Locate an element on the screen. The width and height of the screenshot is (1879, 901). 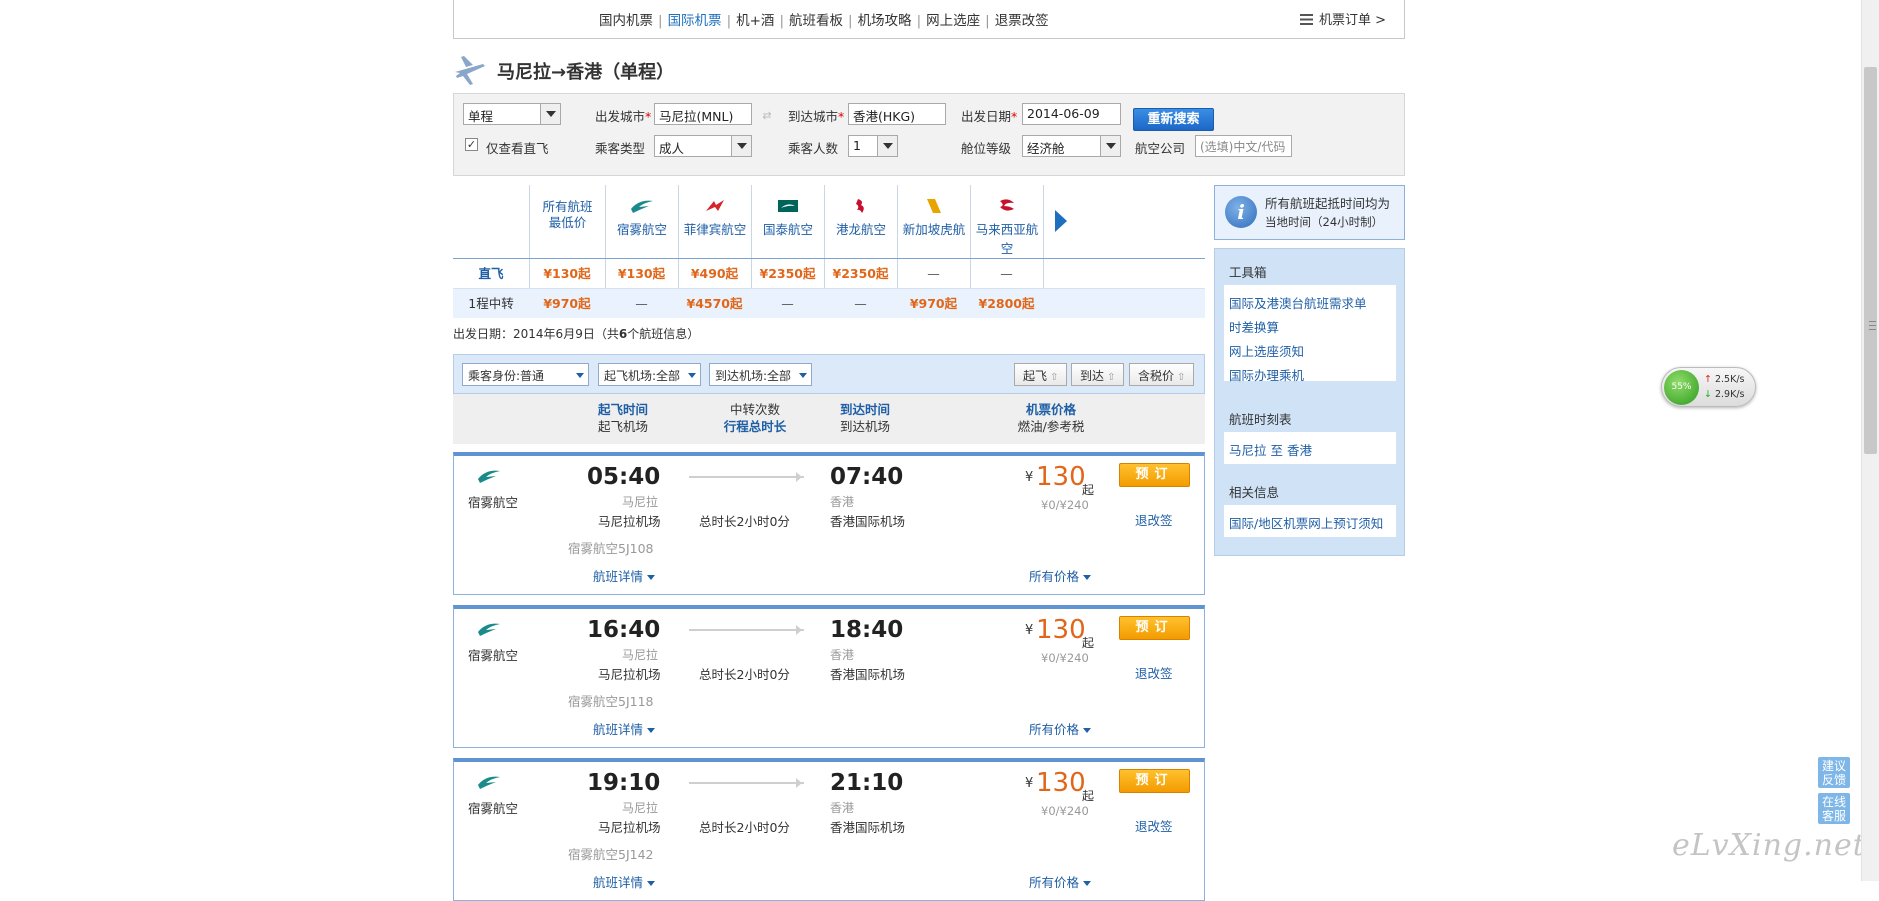
swap-cities-icon: ⇄ is located at coordinates (767, 116).